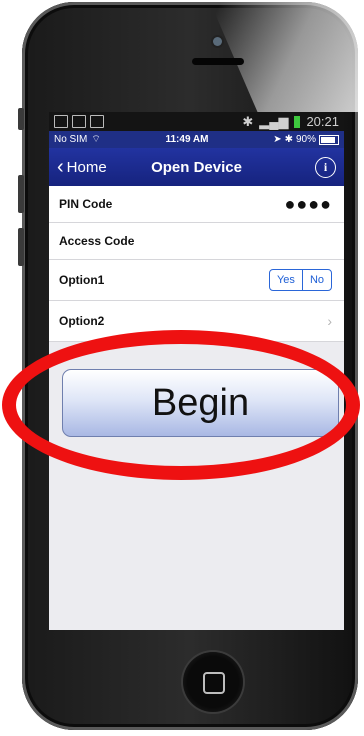  Describe the element at coordinates (82, 280) in the screenshot. I see `option1-label: Option1` at that location.